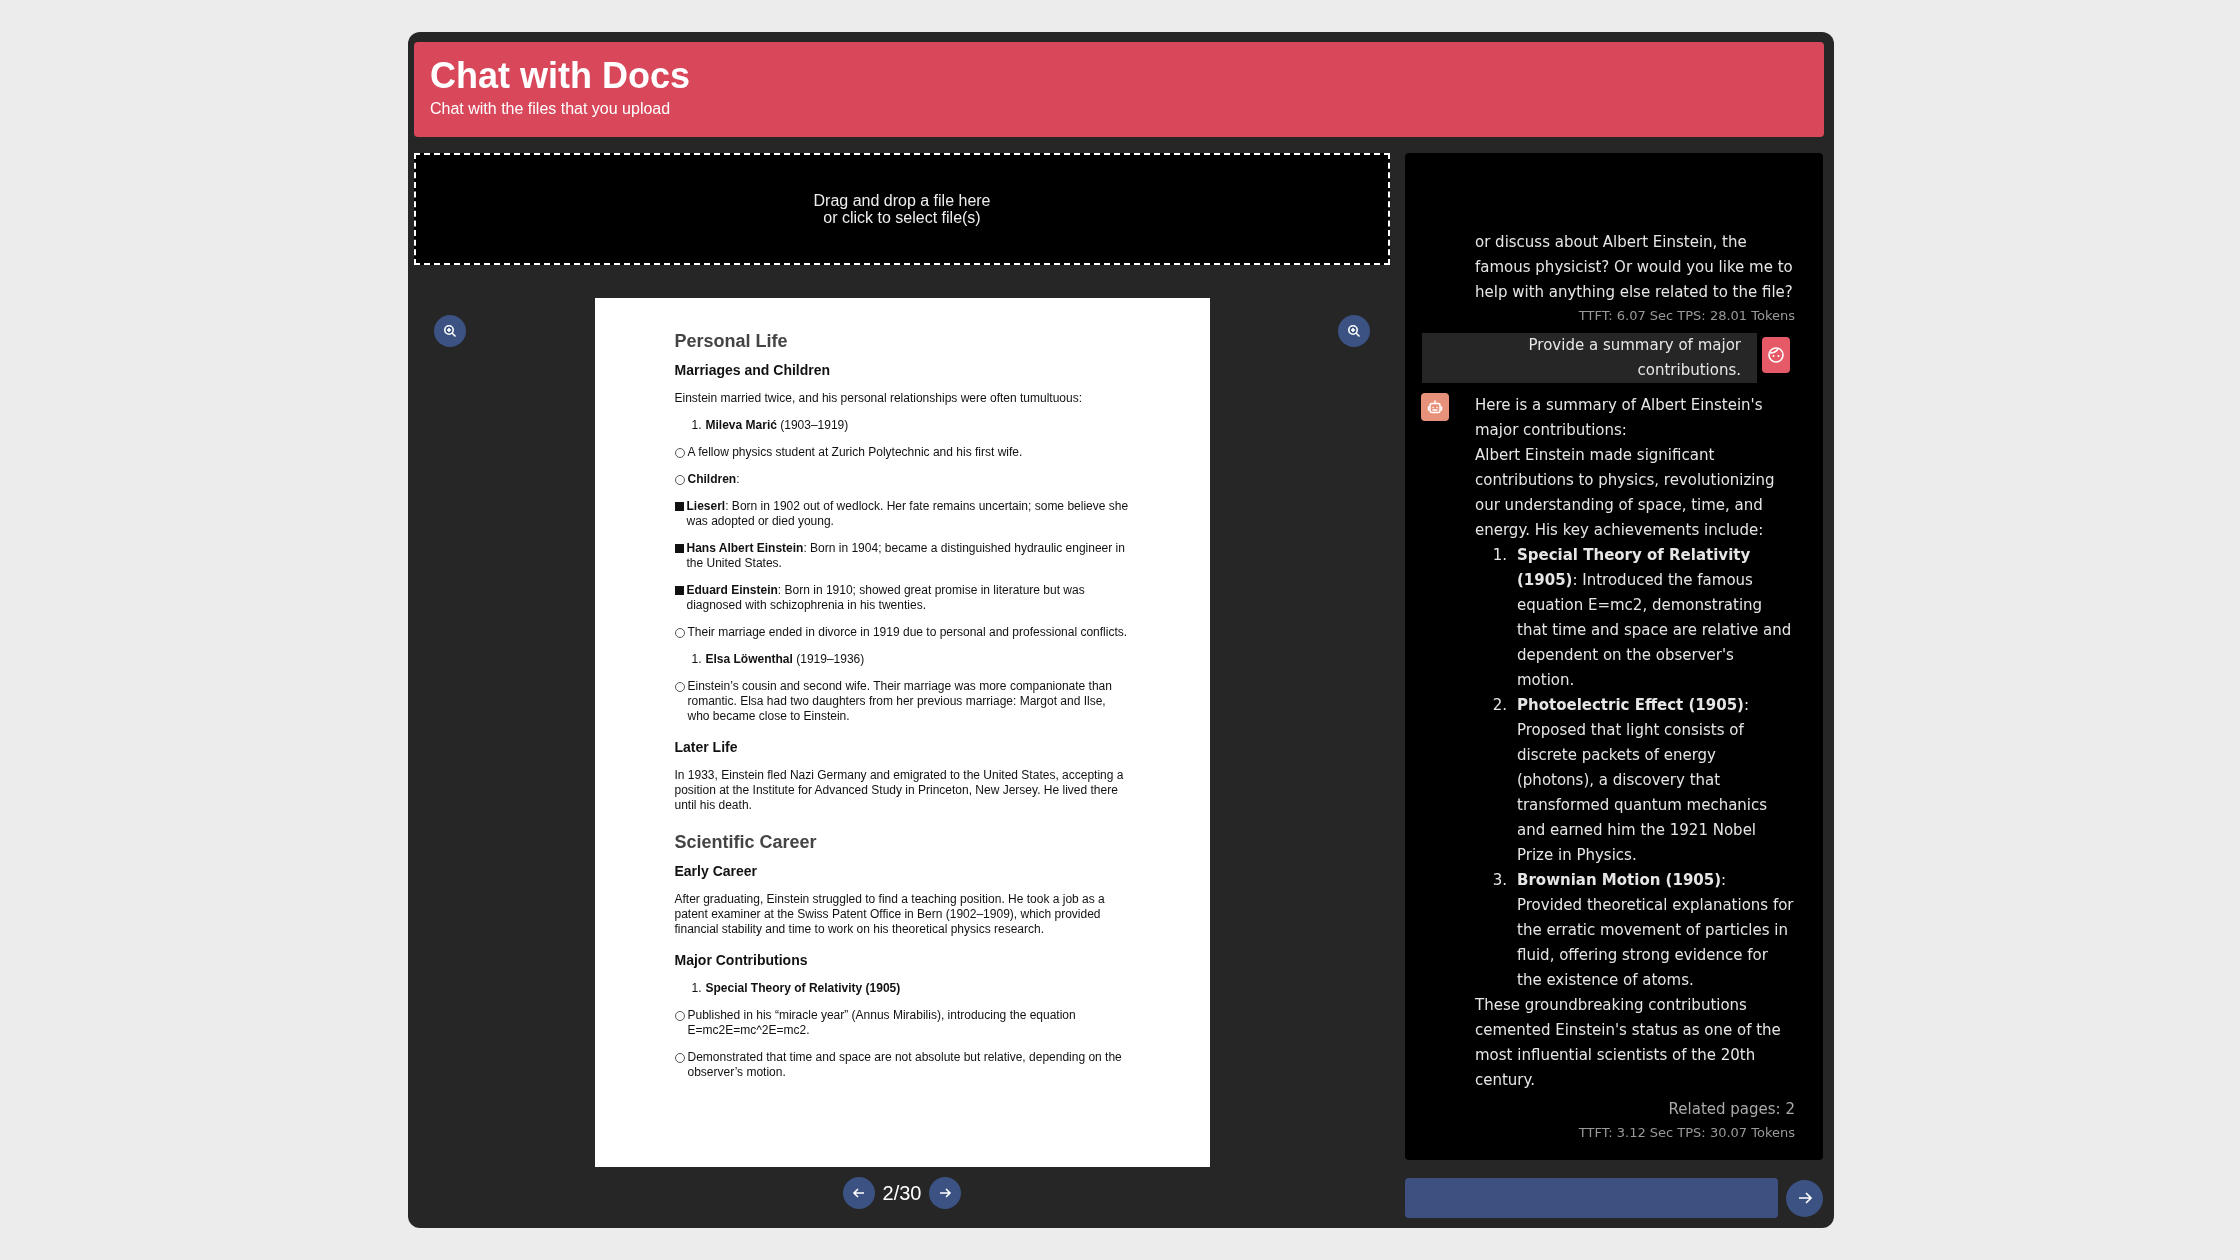 This screenshot has width=2240, height=1260. Describe the element at coordinates (713, 479) in the screenshot. I see `document-list-item: Children:` at that location.